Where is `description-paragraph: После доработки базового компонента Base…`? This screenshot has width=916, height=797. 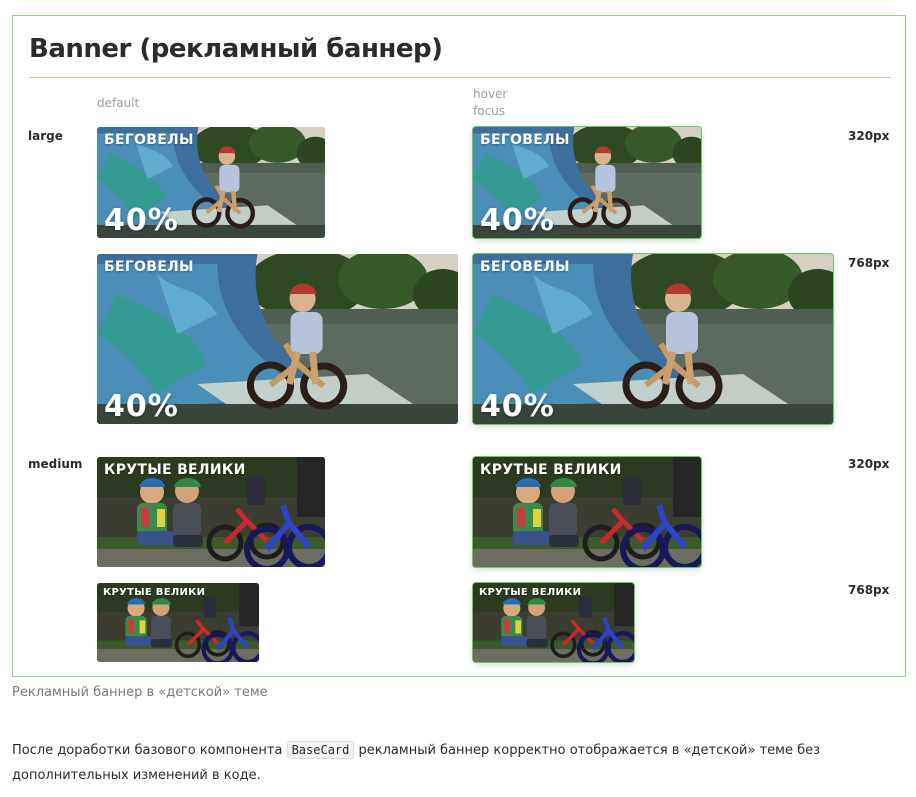 description-paragraph: После доработки базового компонента Base… is located at coordinates (457, 763).